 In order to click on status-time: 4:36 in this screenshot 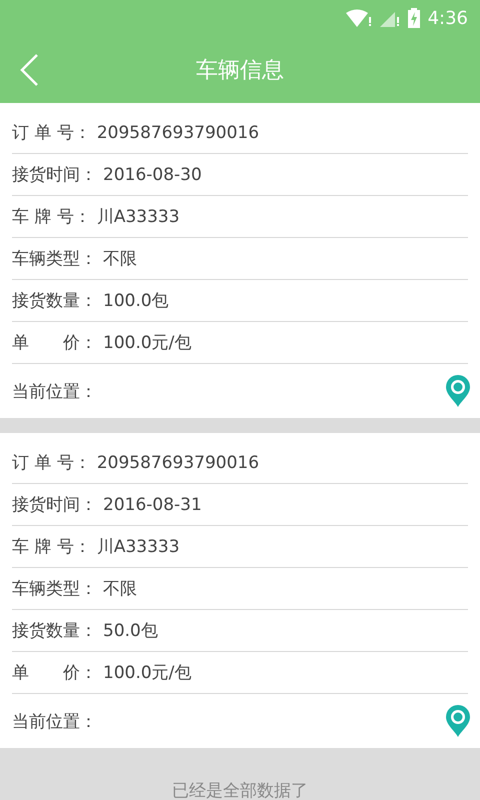, I will do `click(448, 18)`.